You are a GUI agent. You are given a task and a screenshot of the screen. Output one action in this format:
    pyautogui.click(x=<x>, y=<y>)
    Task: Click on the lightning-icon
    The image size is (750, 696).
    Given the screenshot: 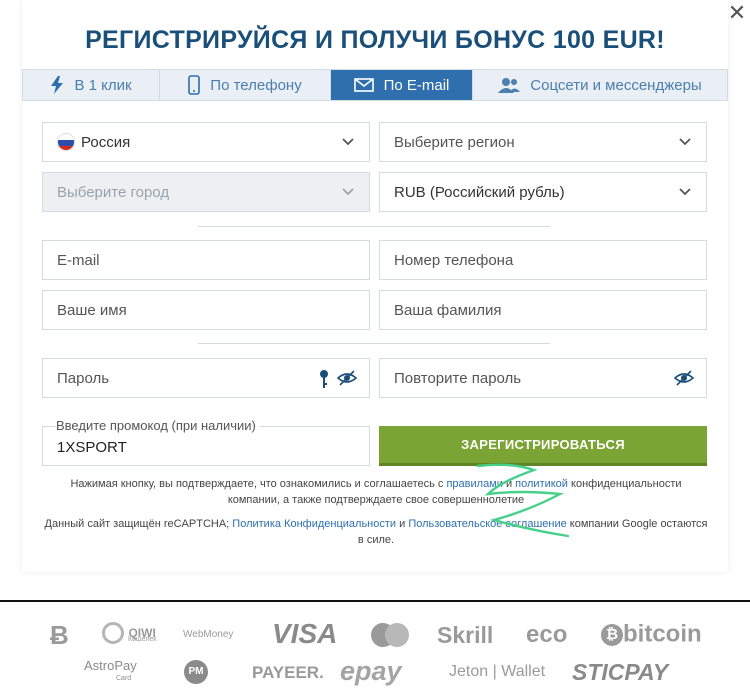 What is the action you would take?
    pyautogui.click(x=57, y=85)
    